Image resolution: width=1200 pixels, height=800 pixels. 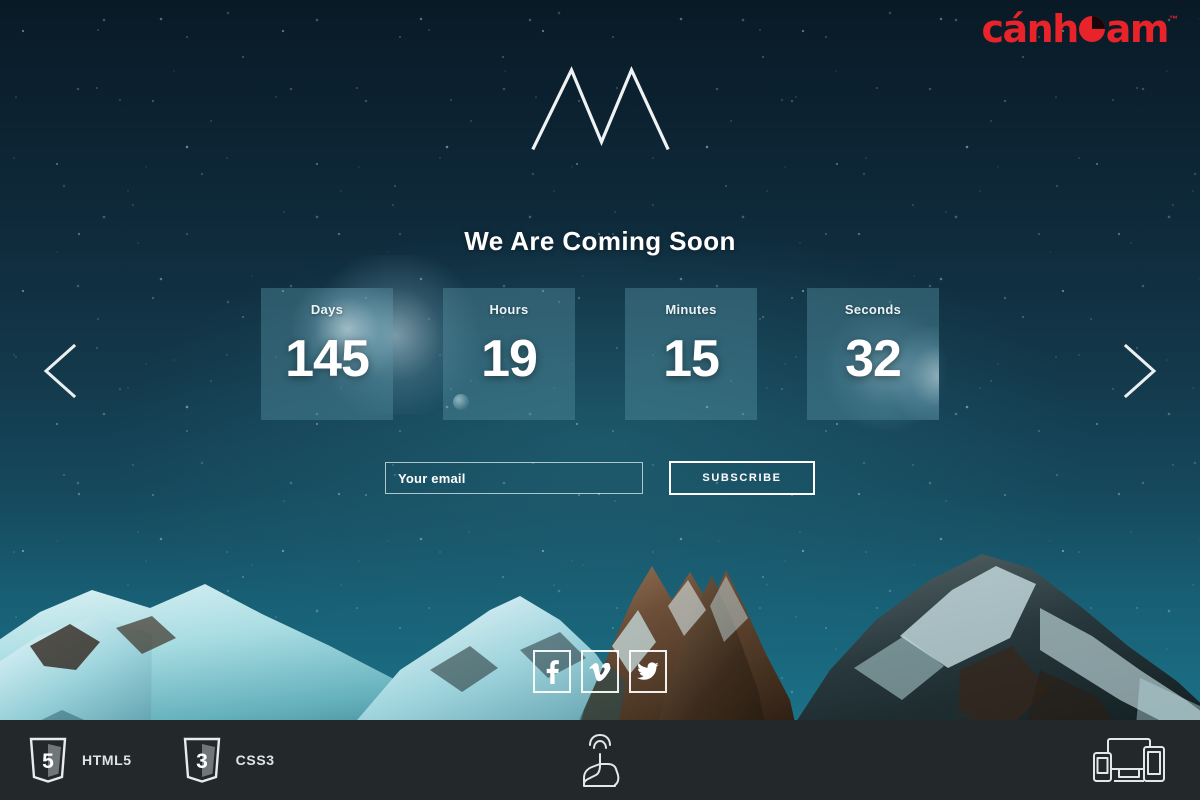 What do you see at coordinates (1091, 29) in the screenshot?
I see `orange-slice-icon` at bounding box center [1091, 29].